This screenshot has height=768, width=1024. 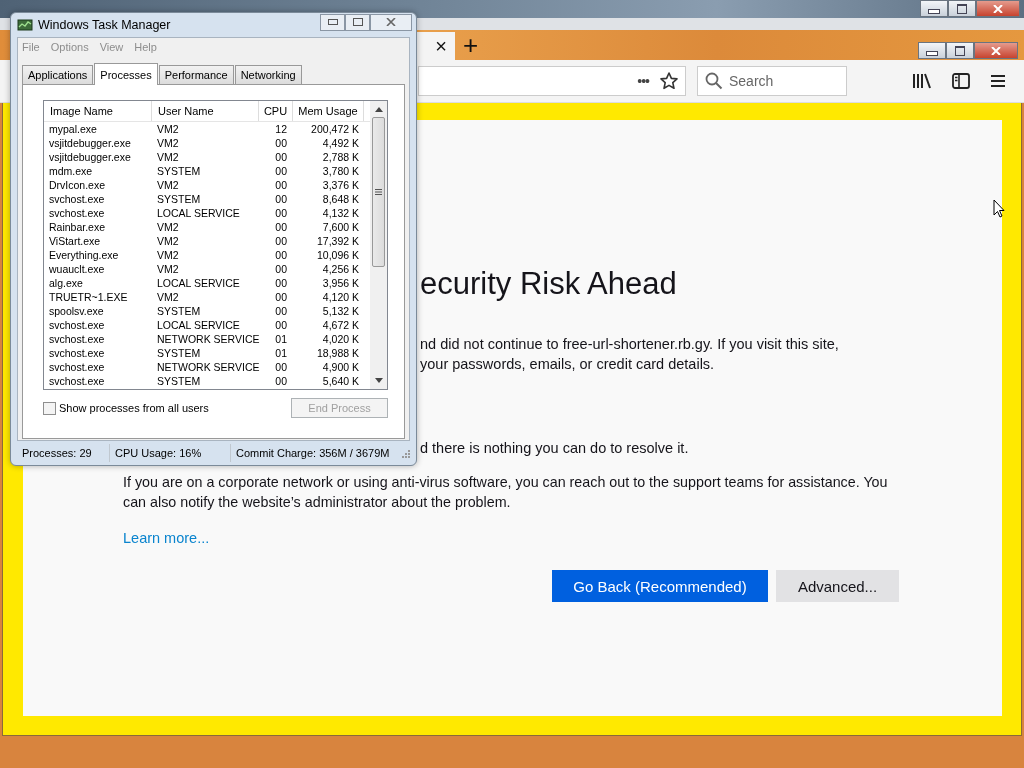 What do you see at coordinates (340, 213) in the screenshot?
I see `table-cell-text: 4,132 K` at bounding box center [340, 213].